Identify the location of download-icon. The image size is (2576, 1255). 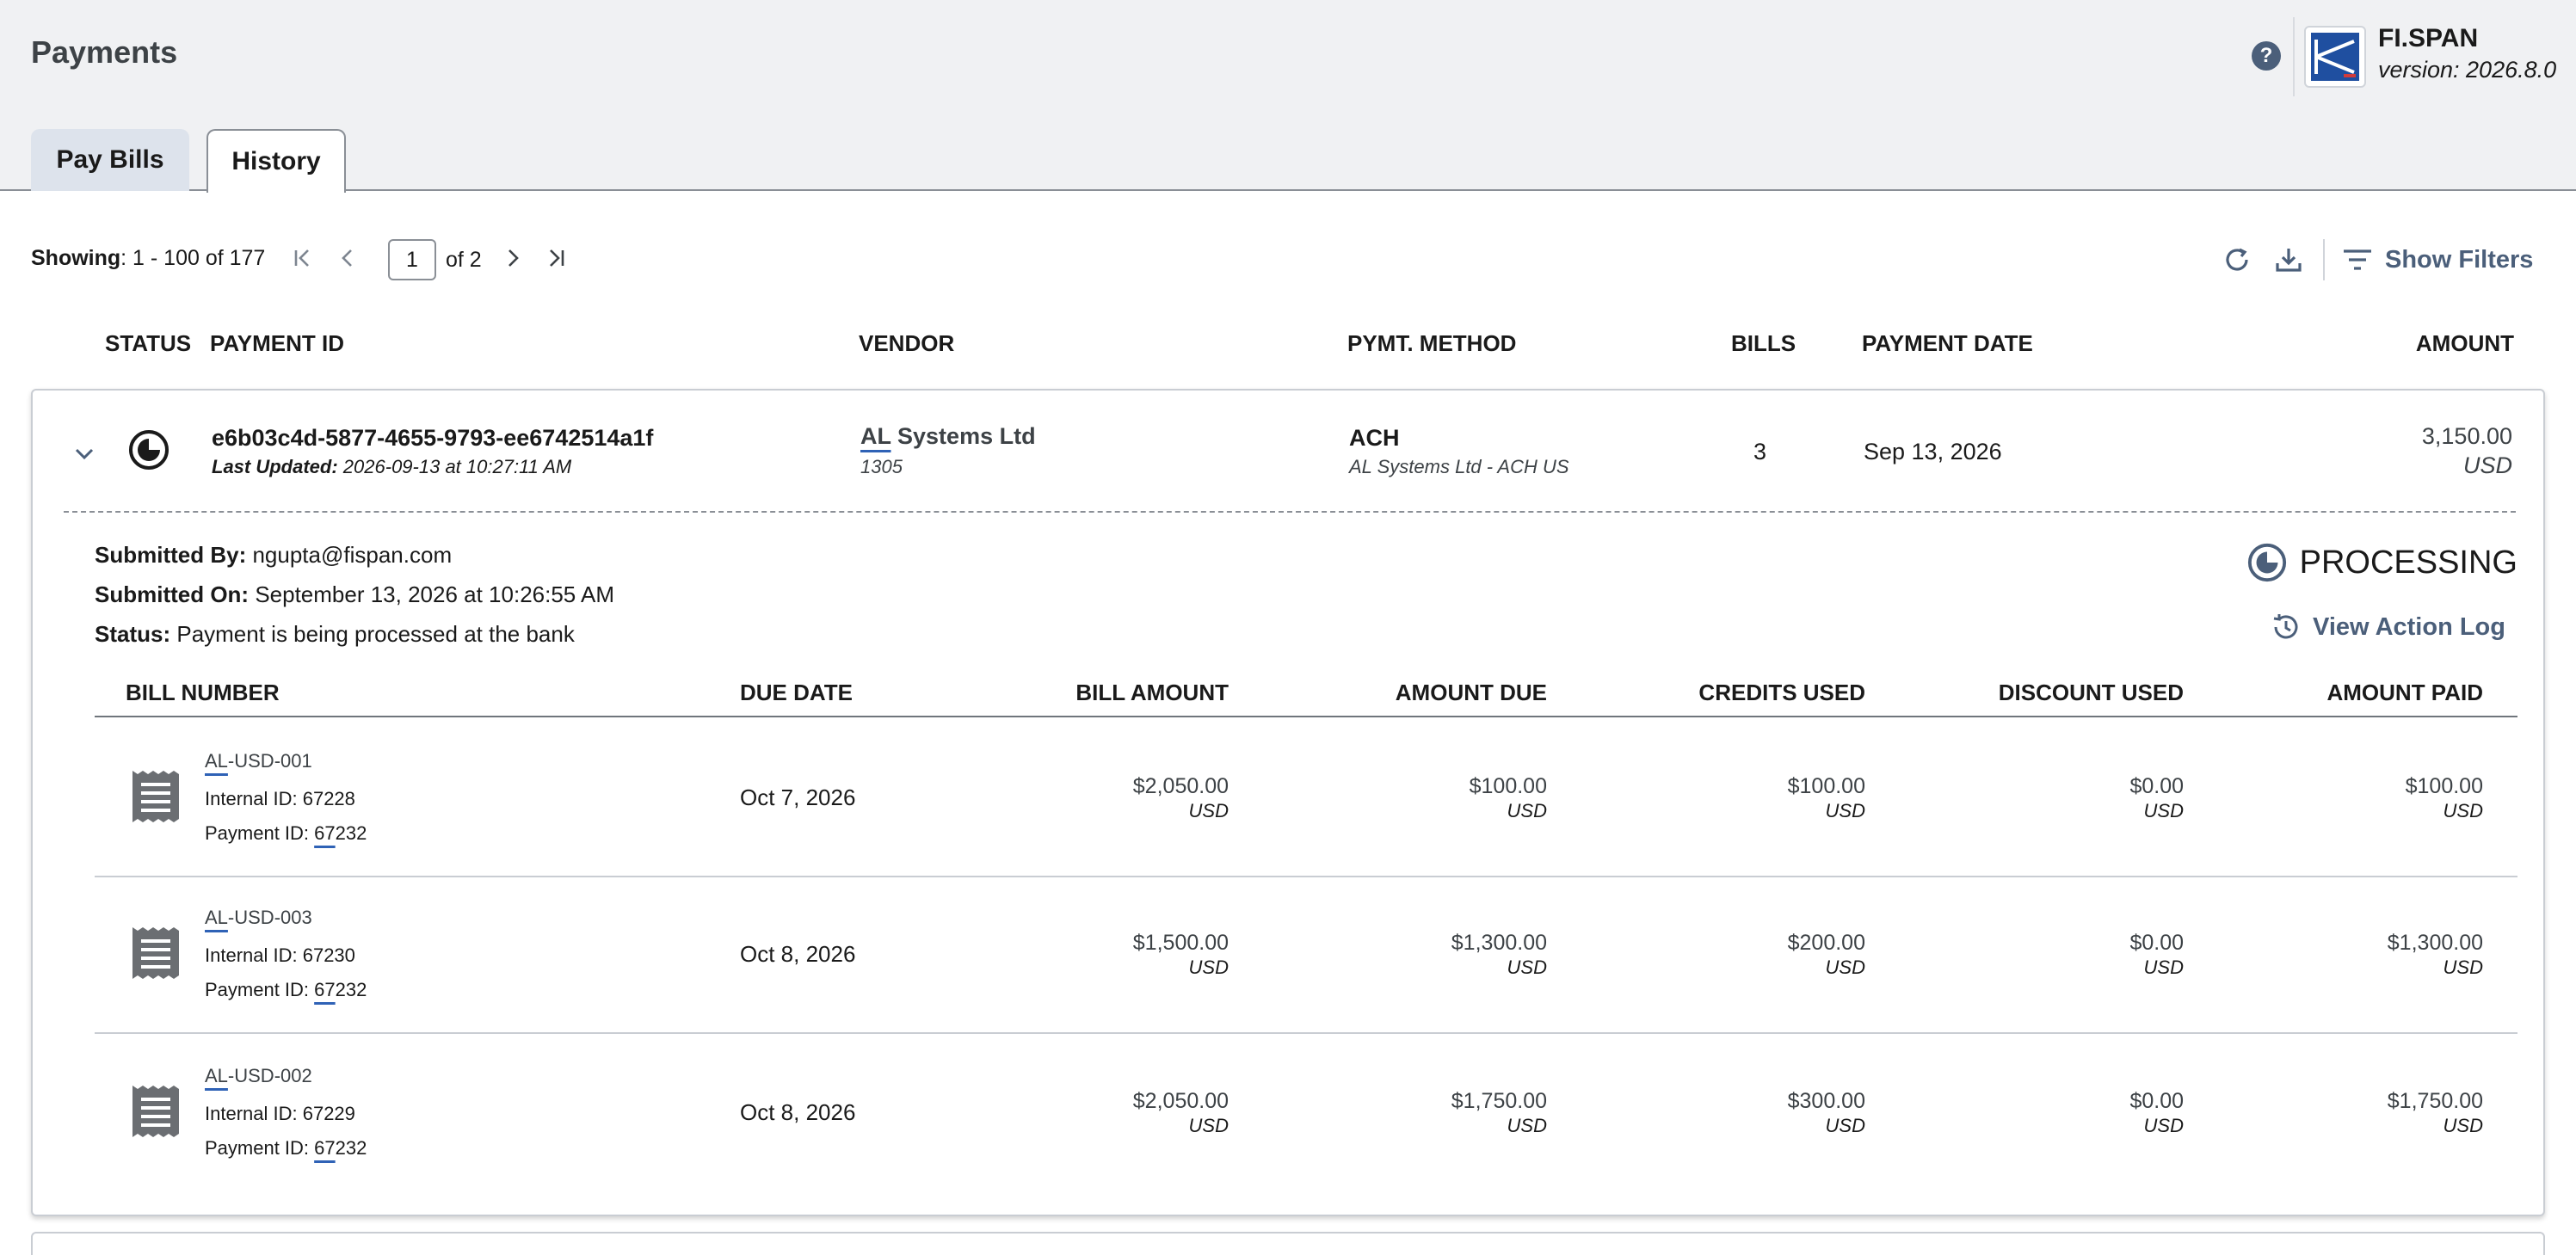
(2289, 260).